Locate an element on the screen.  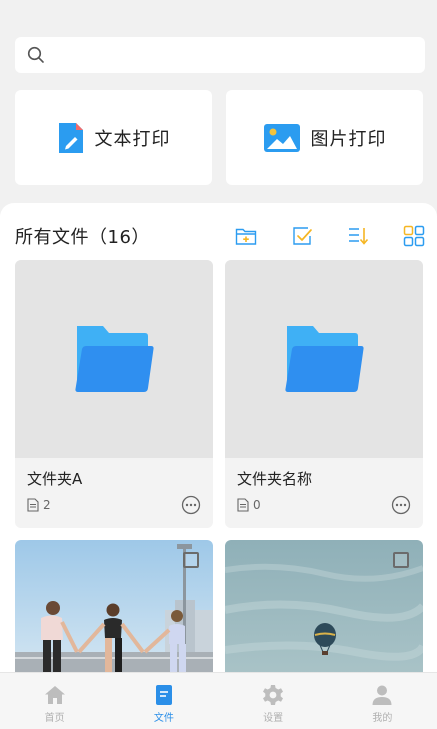
files-header: 所有文件（16） is located at coordinates (220, 236).